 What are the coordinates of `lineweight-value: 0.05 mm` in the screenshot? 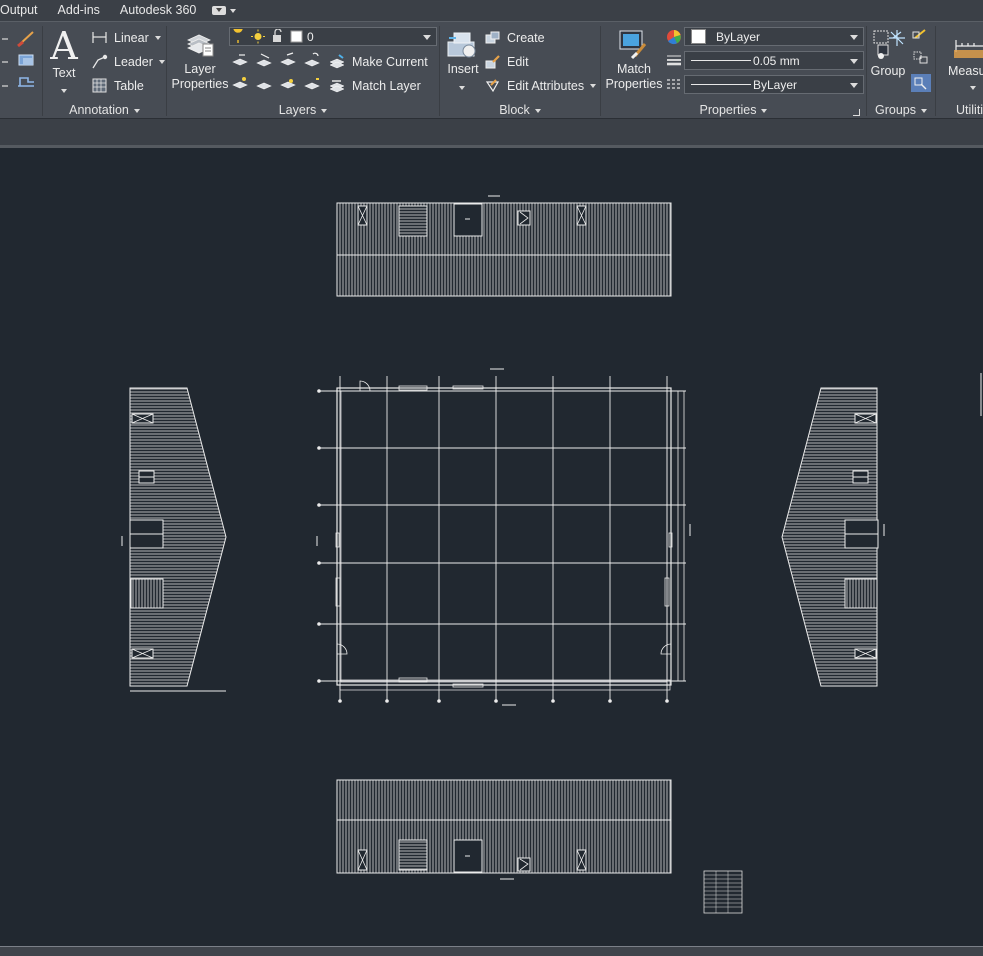 It's located at (776, 60).